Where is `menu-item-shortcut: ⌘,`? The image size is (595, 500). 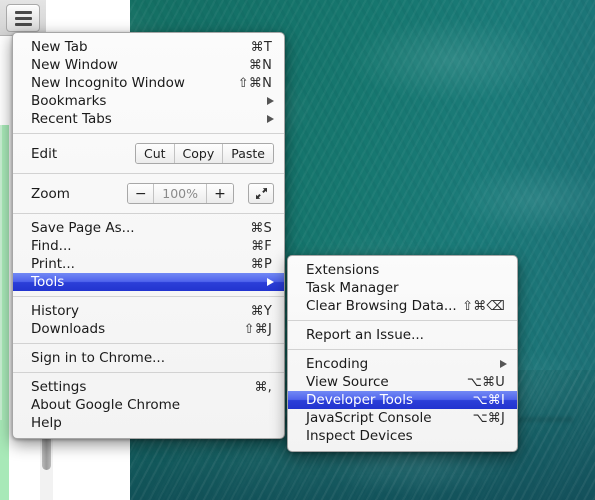 menu-item-shortcut: ⌘, is located at coordinates (263, 387).